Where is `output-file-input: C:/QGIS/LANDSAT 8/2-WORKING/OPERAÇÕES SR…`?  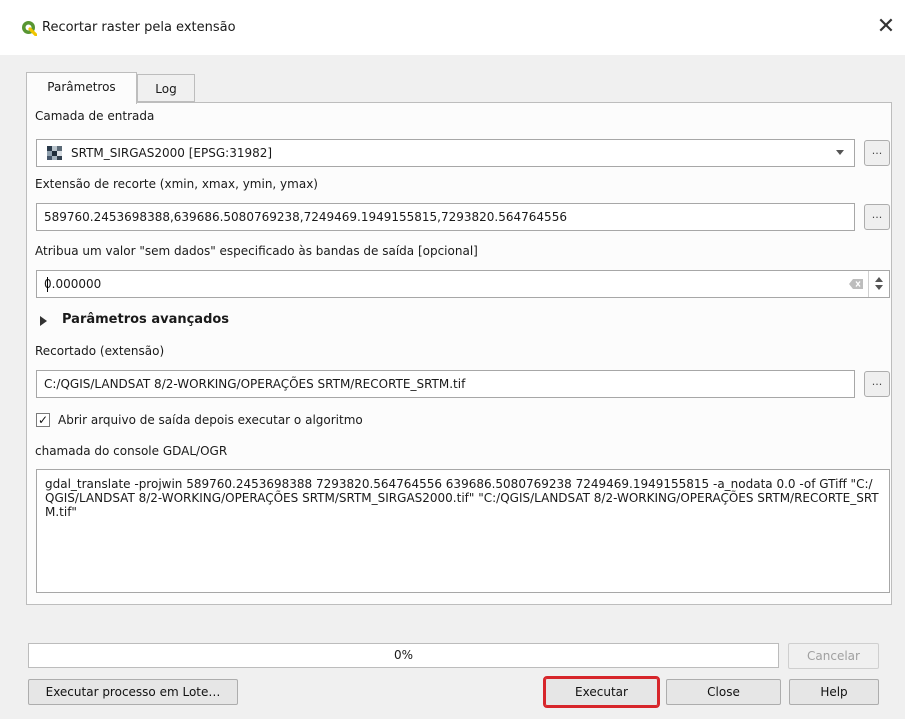 output-file-input: C:/QGIS/LANDSAT 8/2-WORKING/OPERAÇÕES SR… is located at coordinates (445, 384).